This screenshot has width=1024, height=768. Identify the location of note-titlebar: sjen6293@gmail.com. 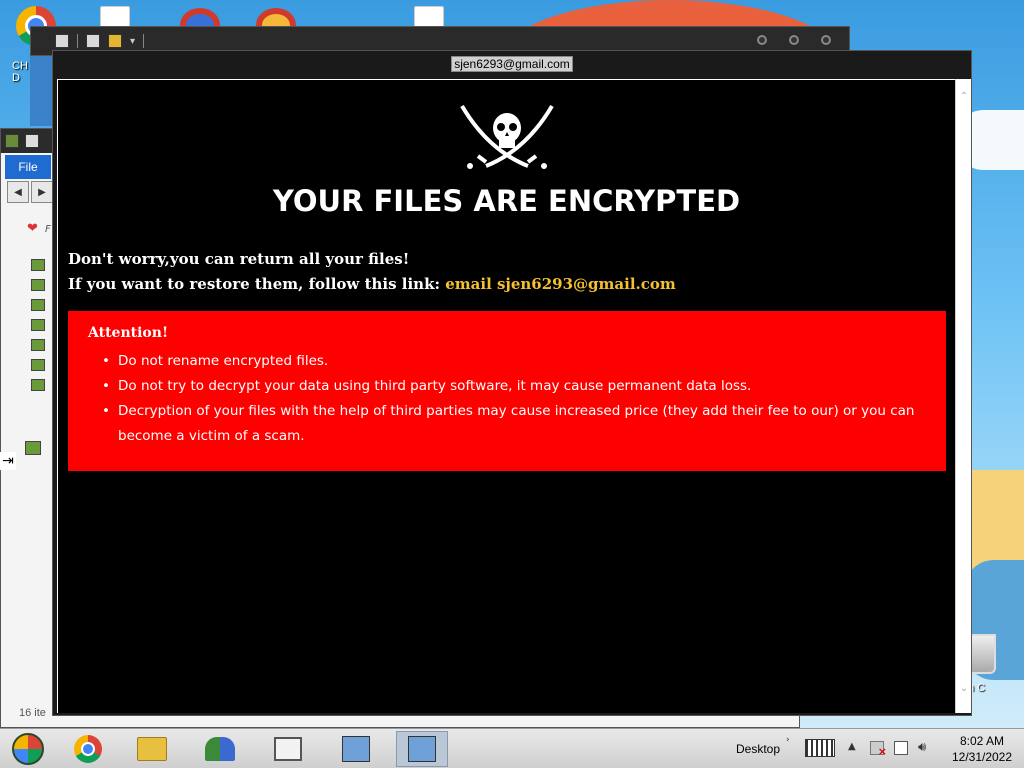
(512, 64).